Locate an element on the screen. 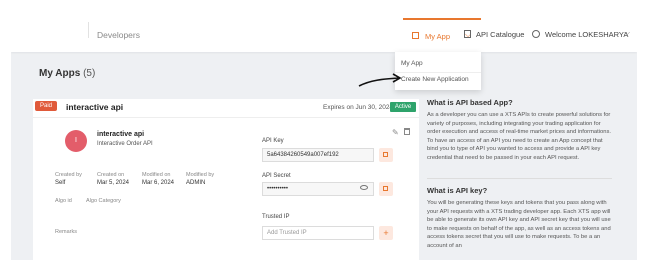 Image resolution: width=648 pixels, height=260 pixels. expiry-text: Expires on Jun 30, 2024 is located at coordinates (358, 107).